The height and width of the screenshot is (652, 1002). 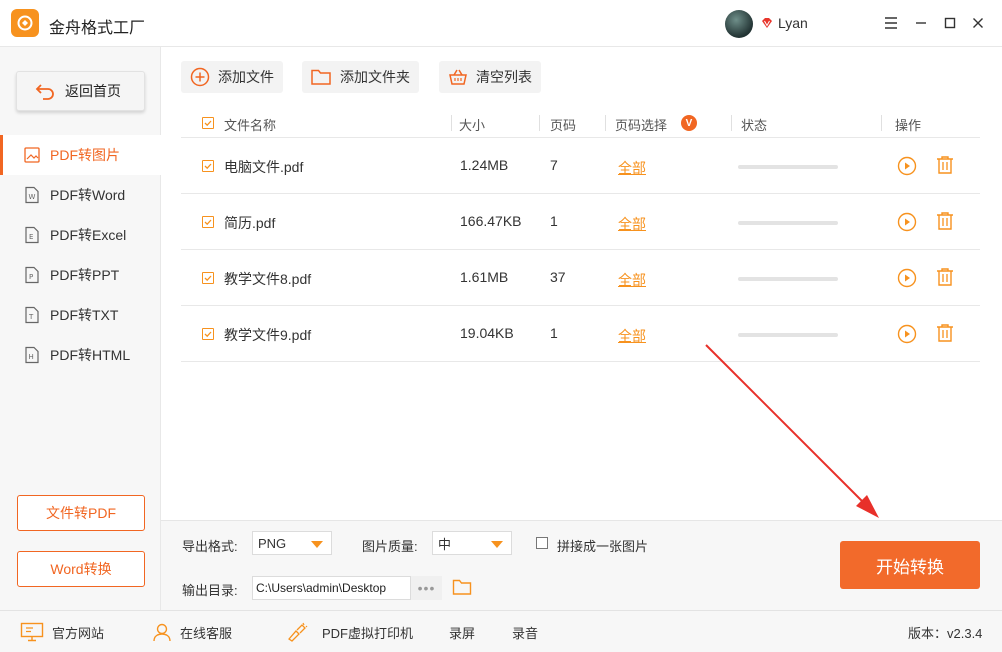 What do you see at coordinates (542, 543) in the screenshot?
I see `merge-checkbox` at bounding box center [542, 543].